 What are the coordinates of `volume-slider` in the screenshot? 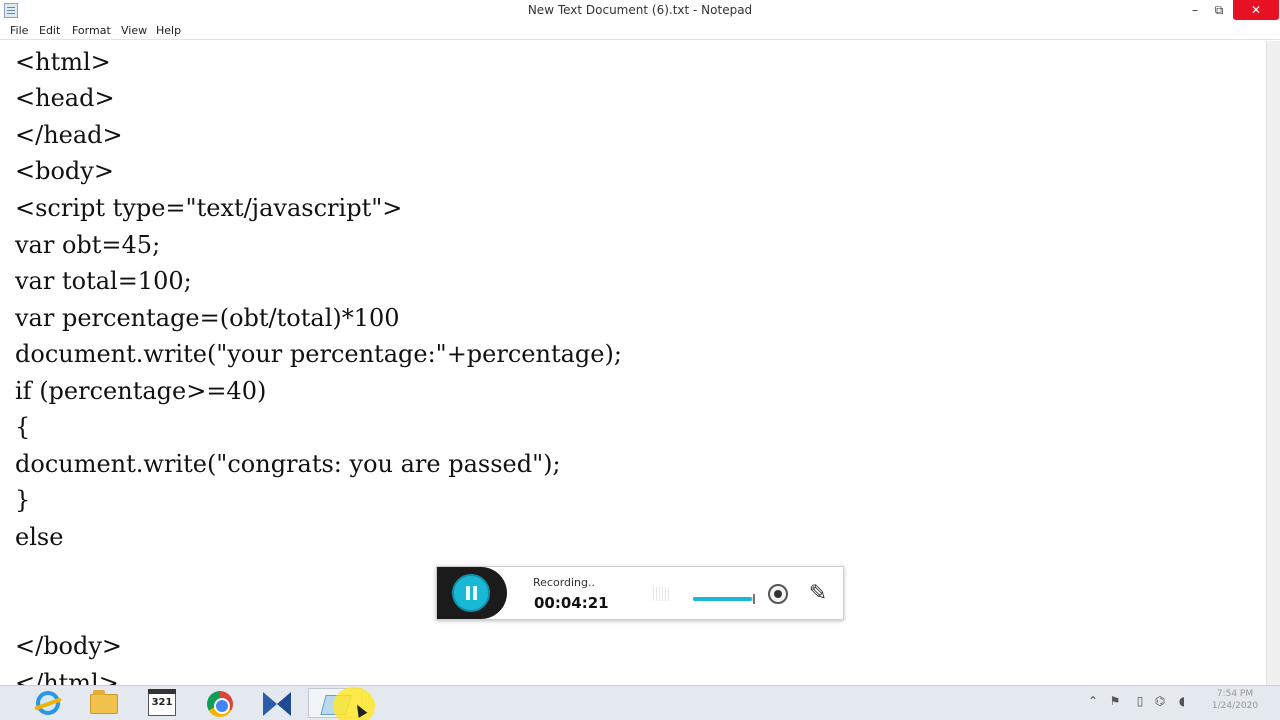 It's located at (724, 599).